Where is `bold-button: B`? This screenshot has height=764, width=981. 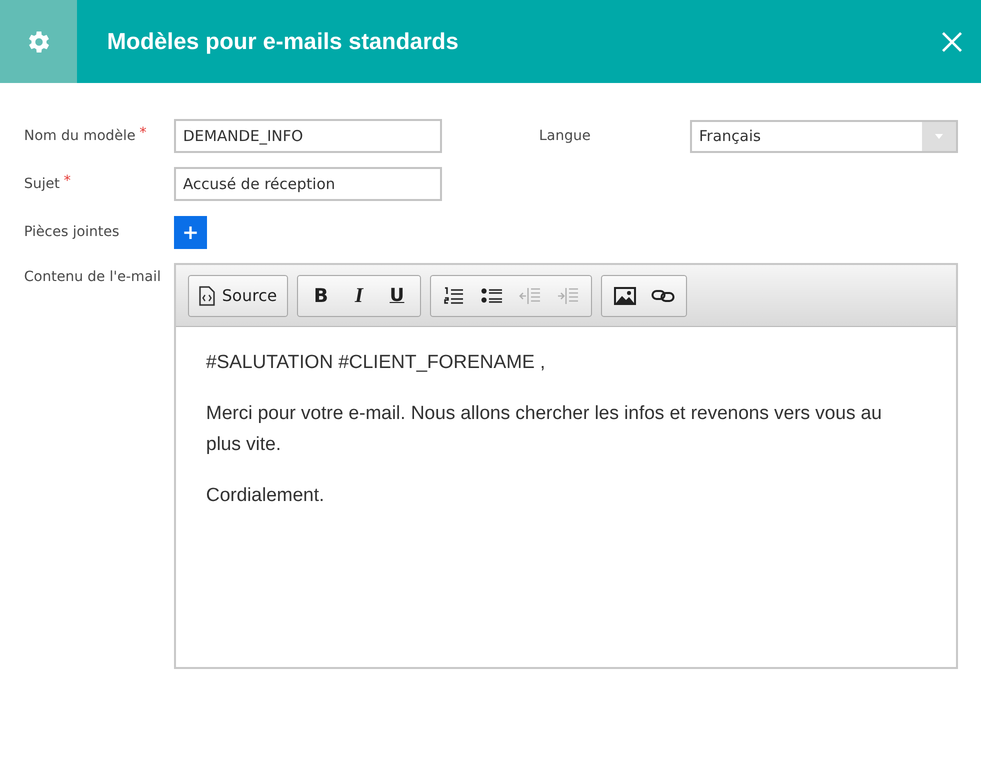
bold-button: B is located at coordinates (321, 295).